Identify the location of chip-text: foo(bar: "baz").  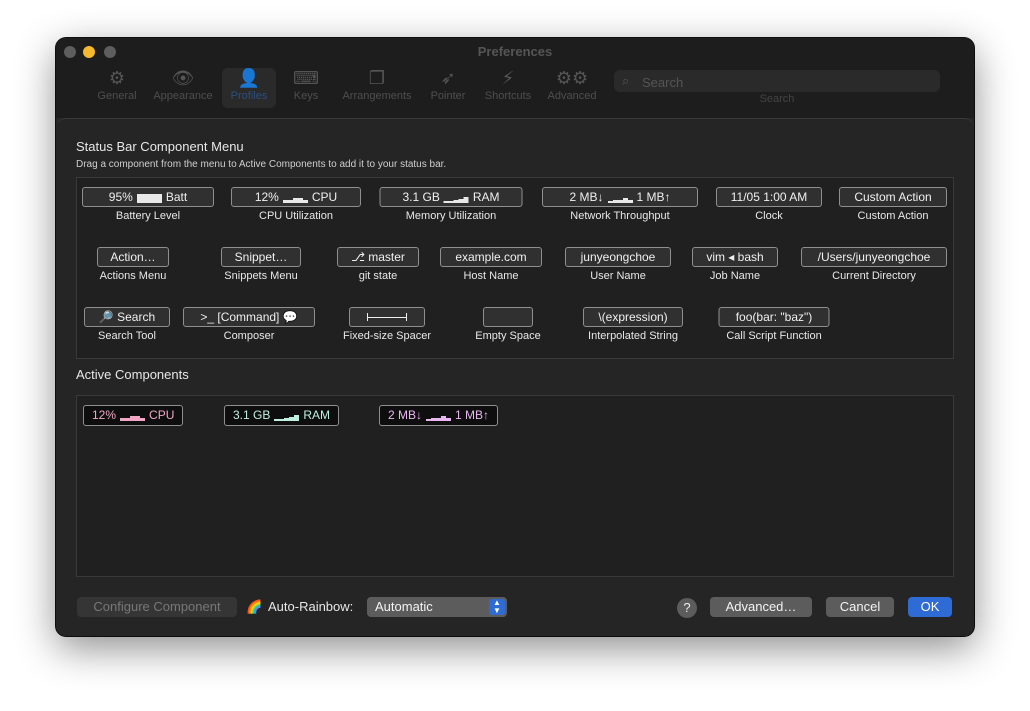
(774, 317).